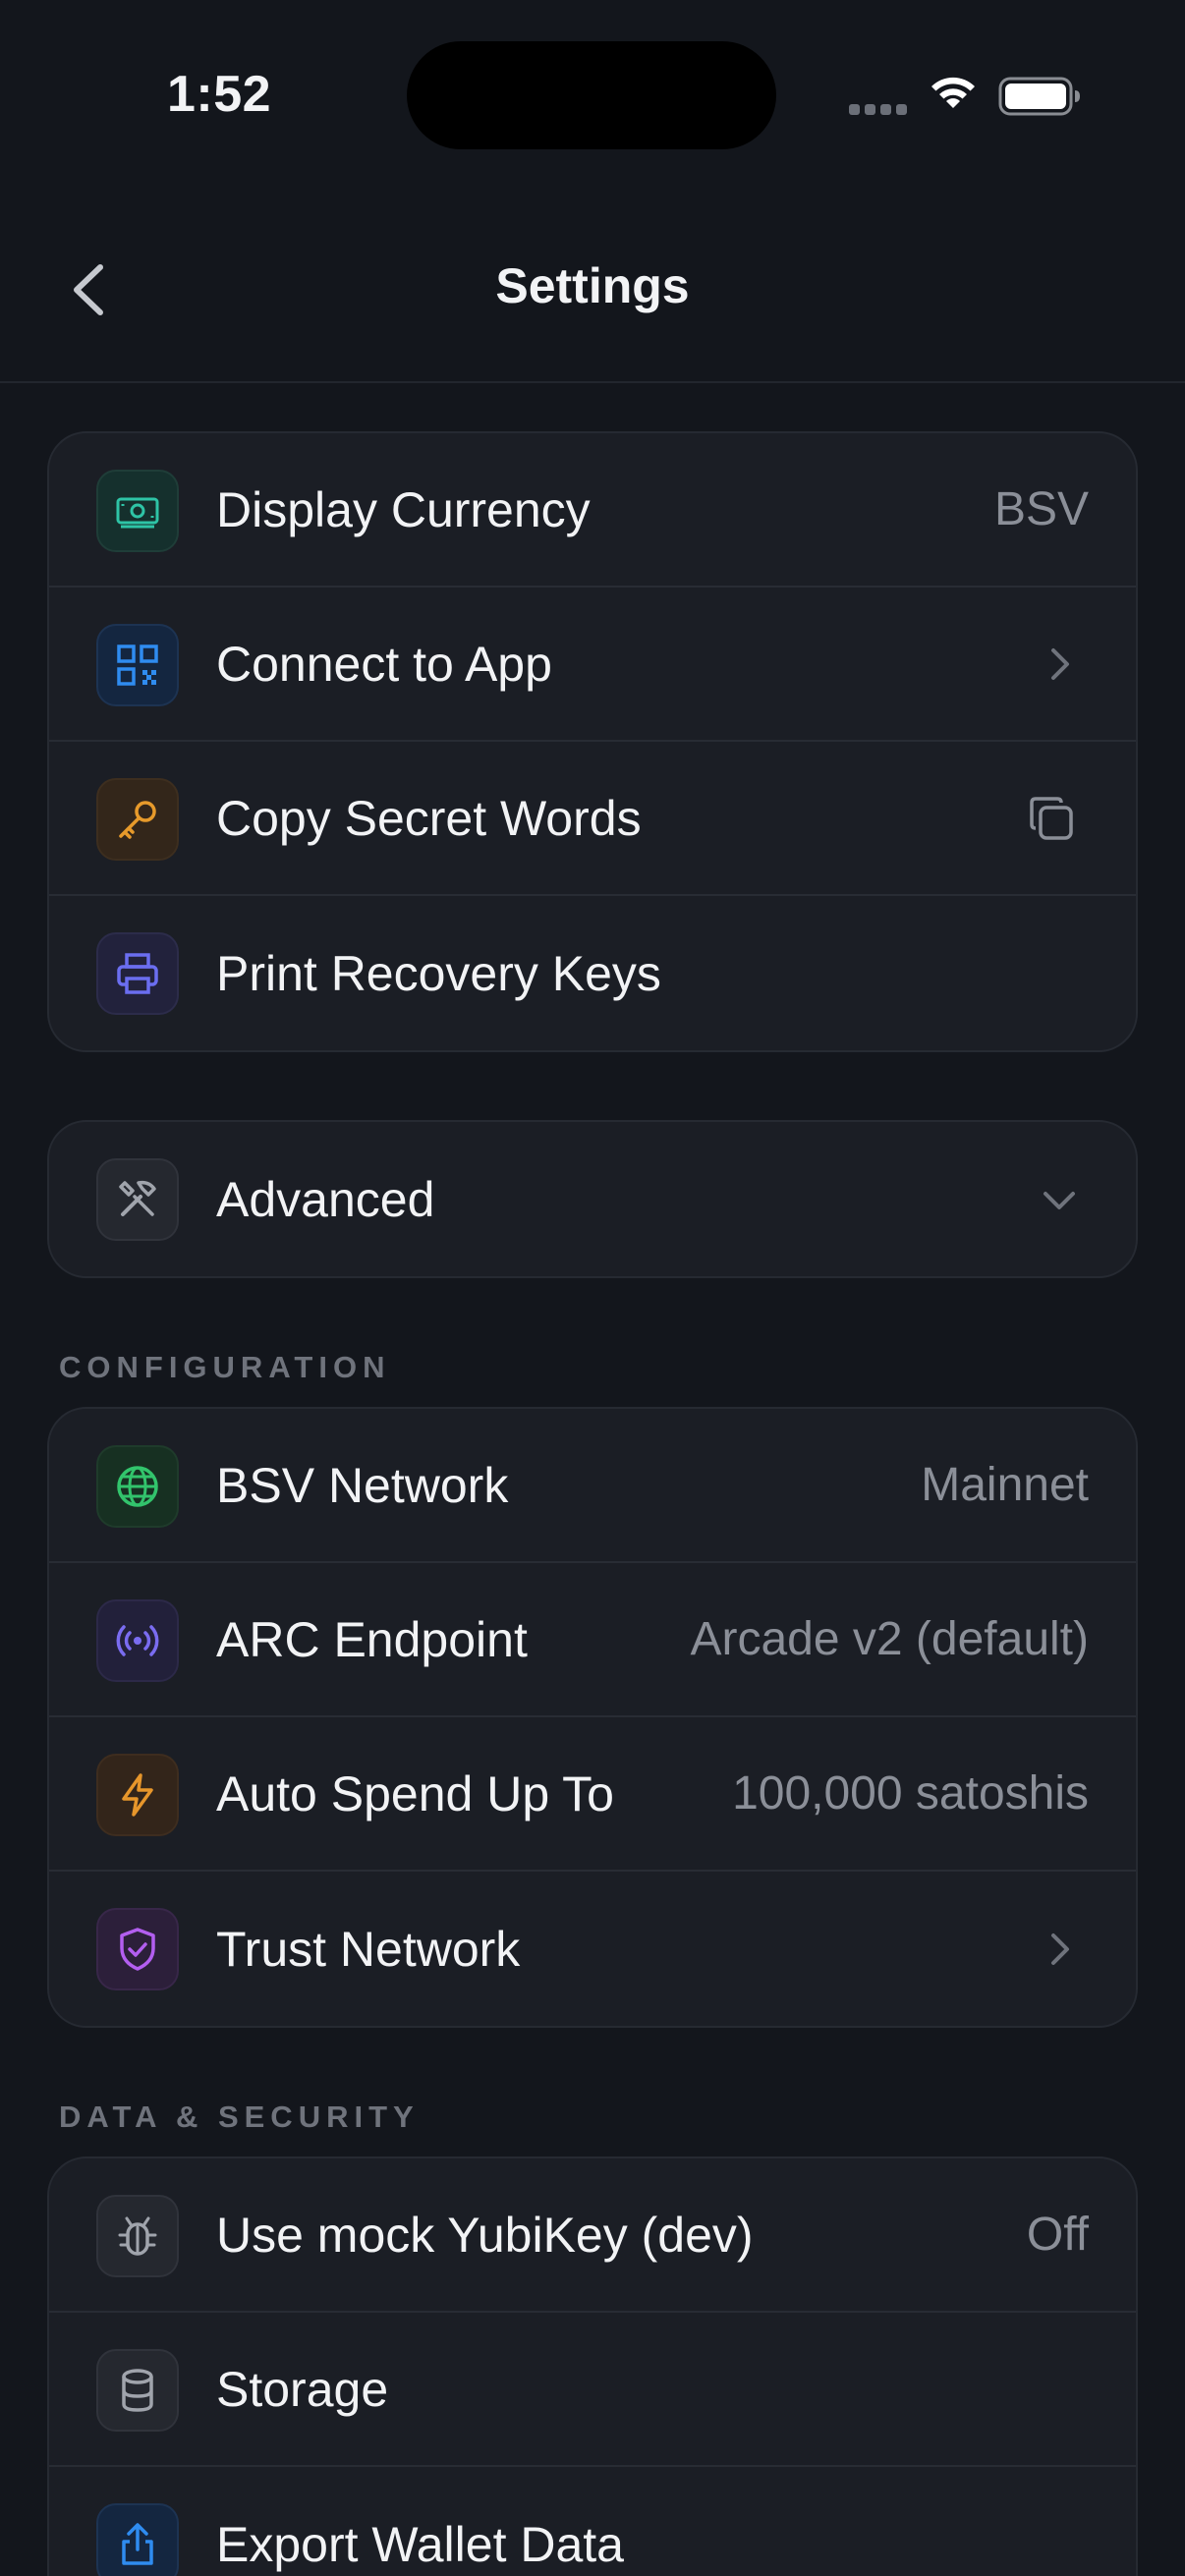 Image resolution: width=1185 pixels, height=2576 pixels. Describe the element at coordinates (137, 2236) in the screenshot. I see `bug-icon` at that location.